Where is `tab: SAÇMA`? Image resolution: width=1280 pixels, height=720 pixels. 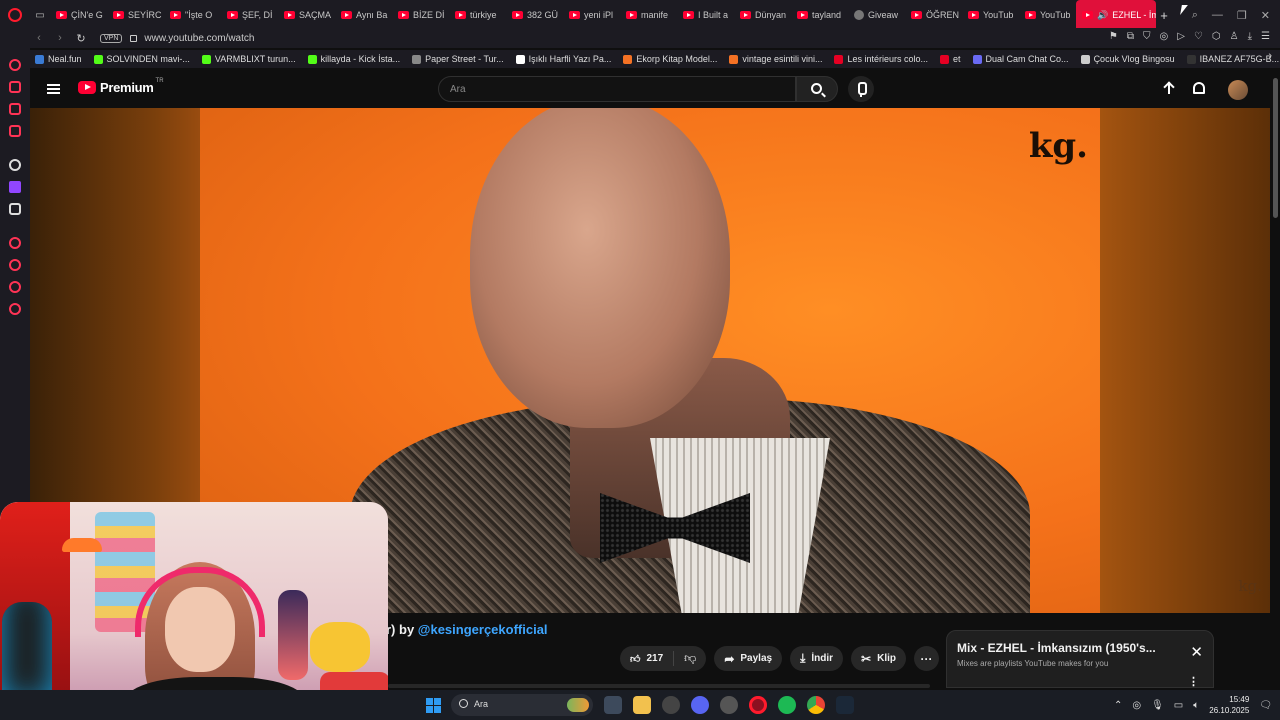
tab: SAÇMA is located at coordinates (306, 15).